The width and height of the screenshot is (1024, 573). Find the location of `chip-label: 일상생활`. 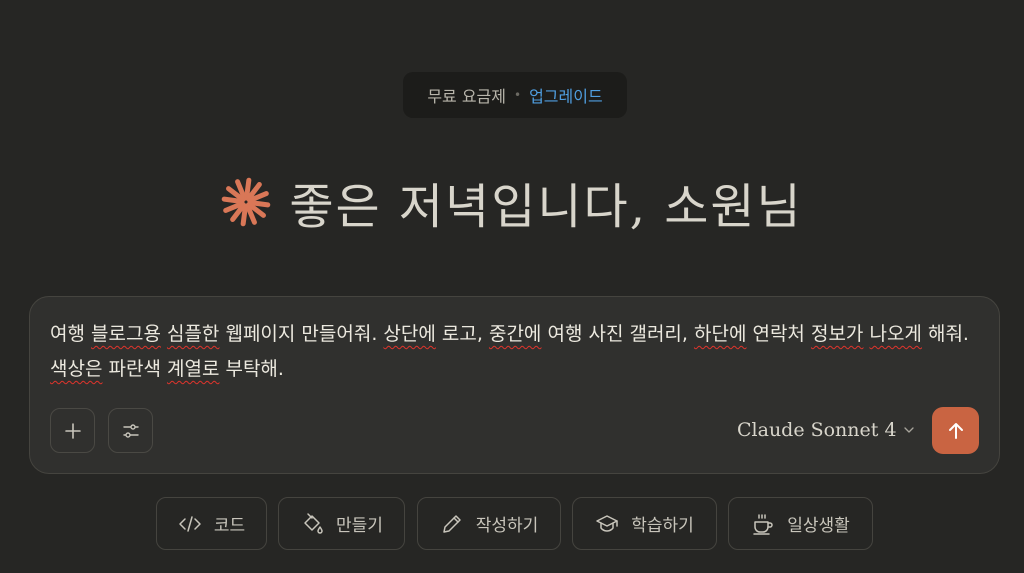

chip-label: 일상생활 is located at coordinates (818, 526).